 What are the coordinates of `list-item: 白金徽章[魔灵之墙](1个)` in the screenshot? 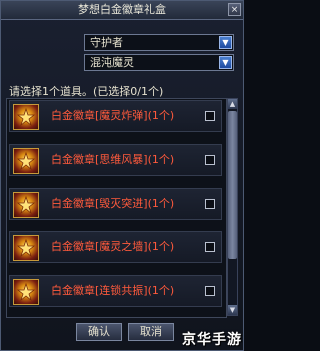 It's located at (115, 247).